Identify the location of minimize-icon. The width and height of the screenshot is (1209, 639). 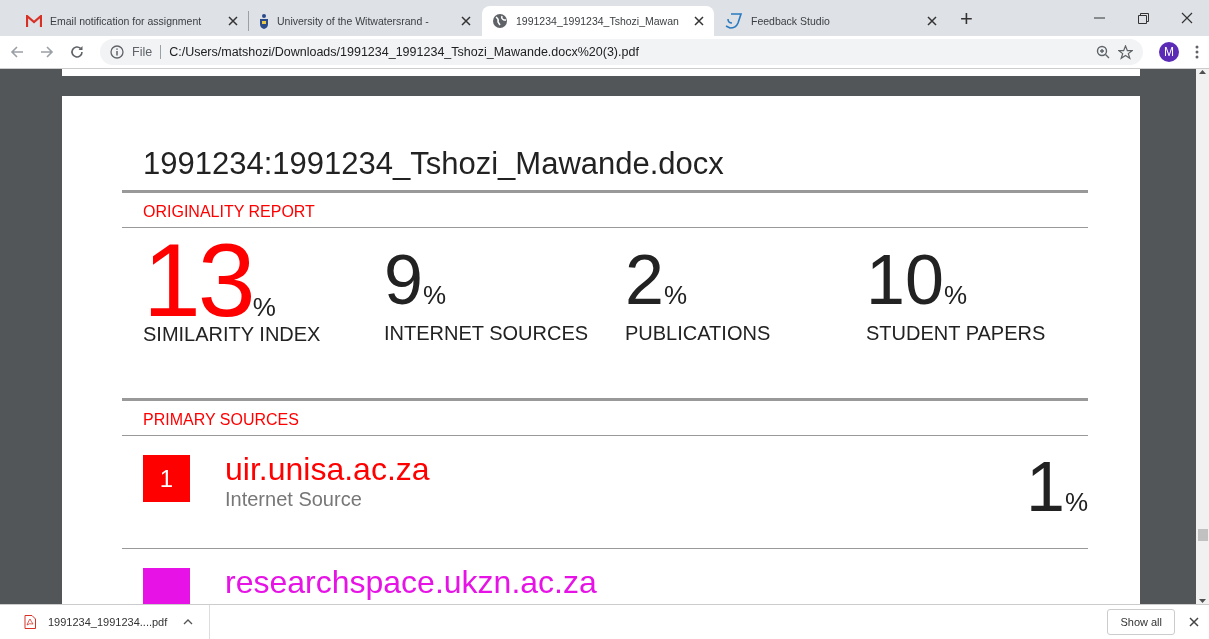
(1099, 18).